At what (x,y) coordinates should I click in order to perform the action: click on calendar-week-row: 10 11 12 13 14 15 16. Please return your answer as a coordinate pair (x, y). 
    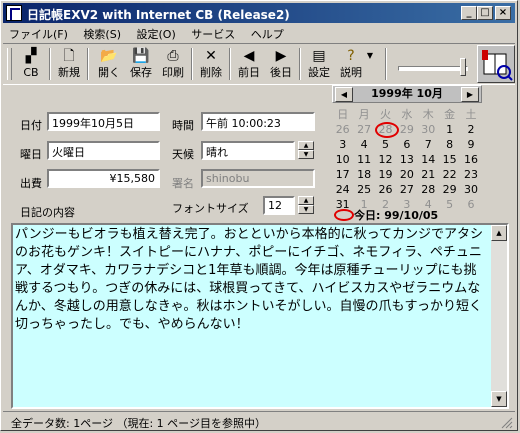
    Looking at the image, I should click on (407, 159).